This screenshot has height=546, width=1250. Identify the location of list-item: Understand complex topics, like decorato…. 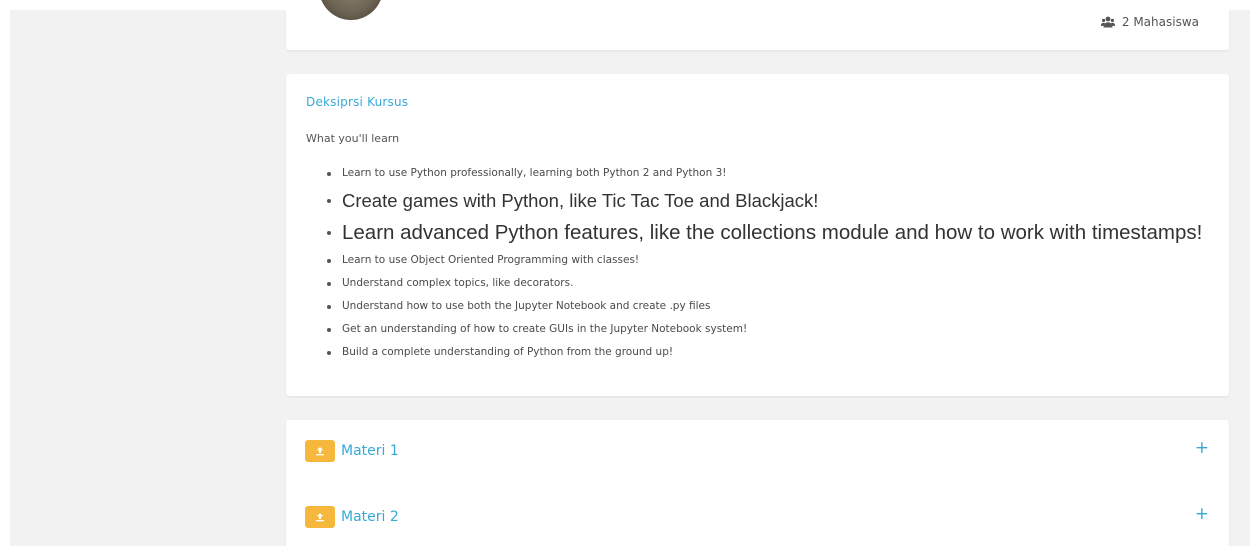
(754, 283).